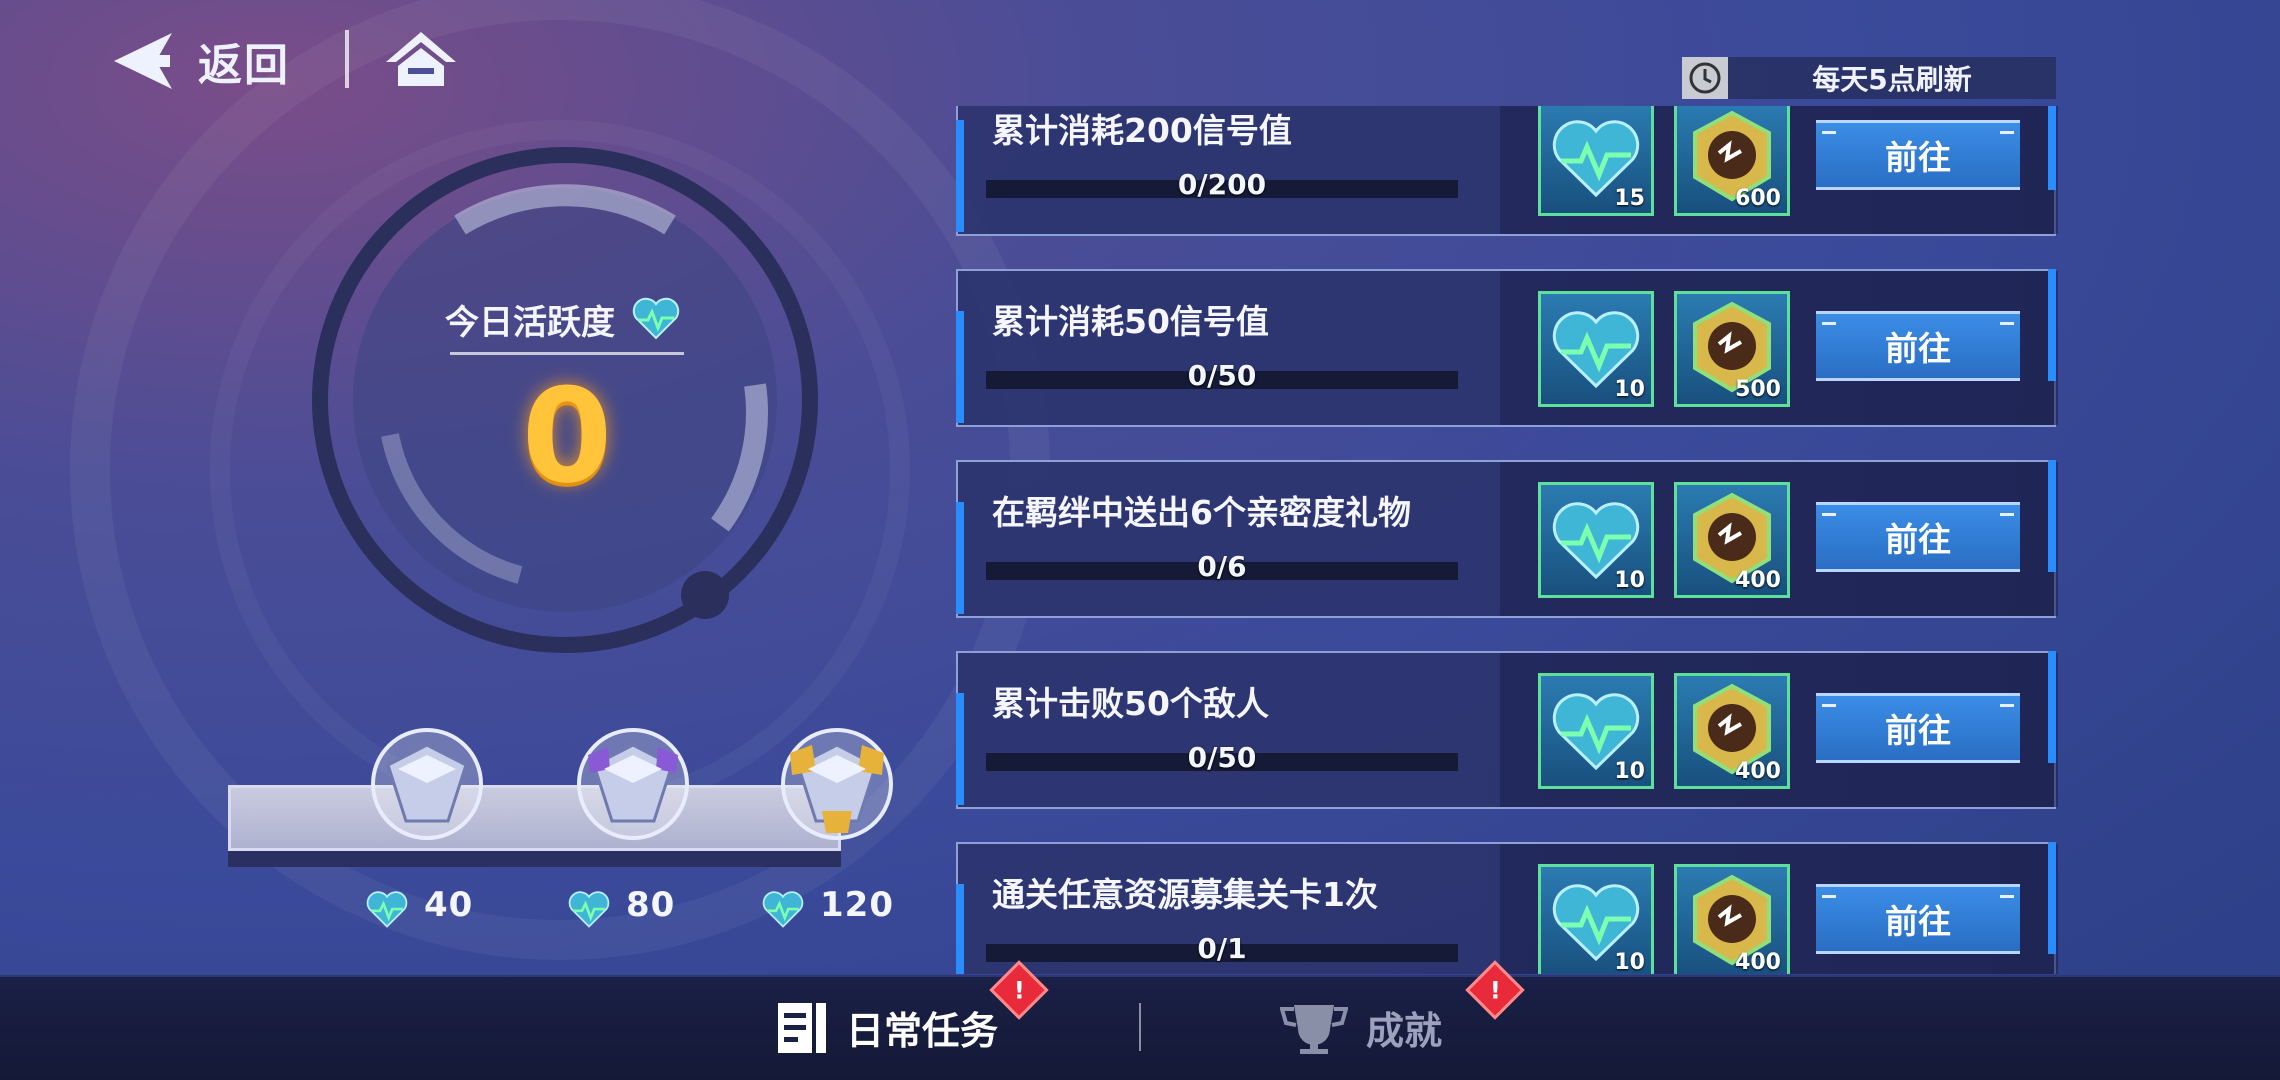  What do you see at coordinates (567, 436) in the screenshot?
I see `activity-value: 0` at bounding box center [567, 436].